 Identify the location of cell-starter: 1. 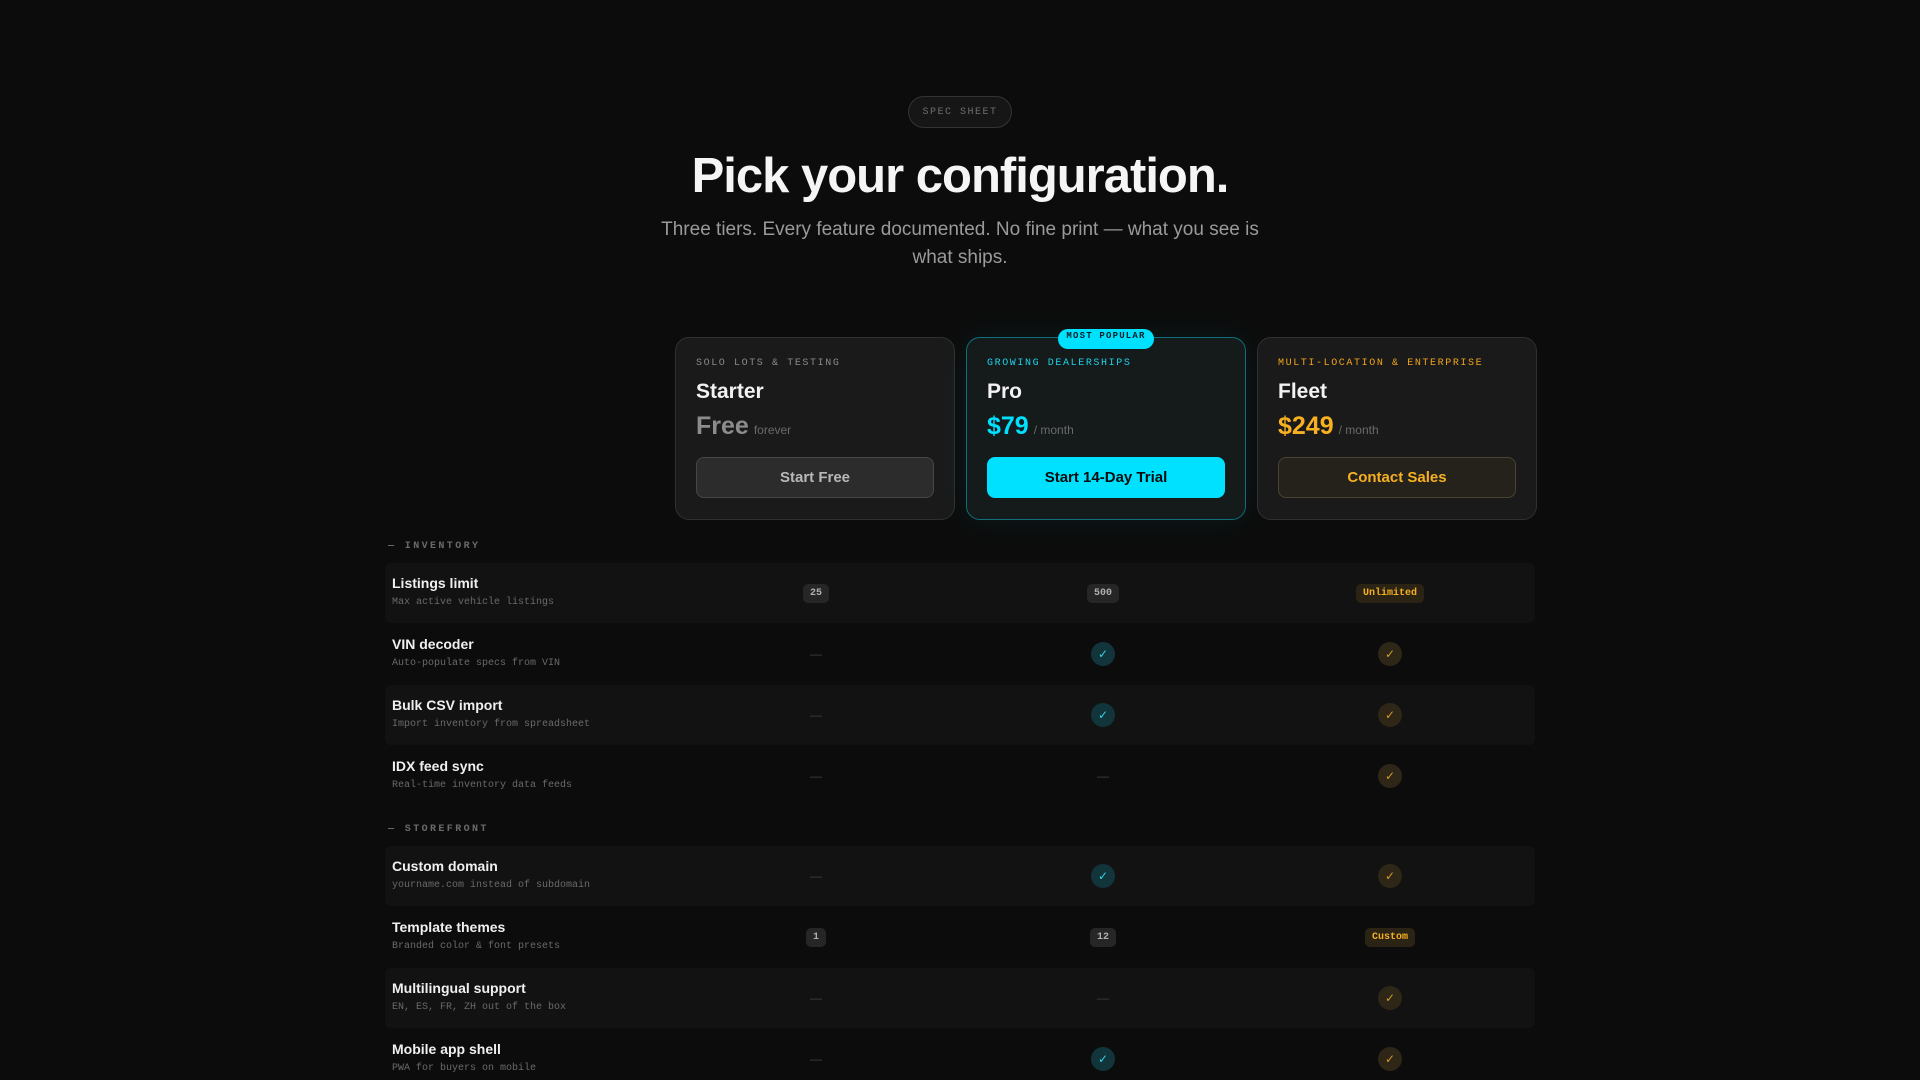
(816, 937).